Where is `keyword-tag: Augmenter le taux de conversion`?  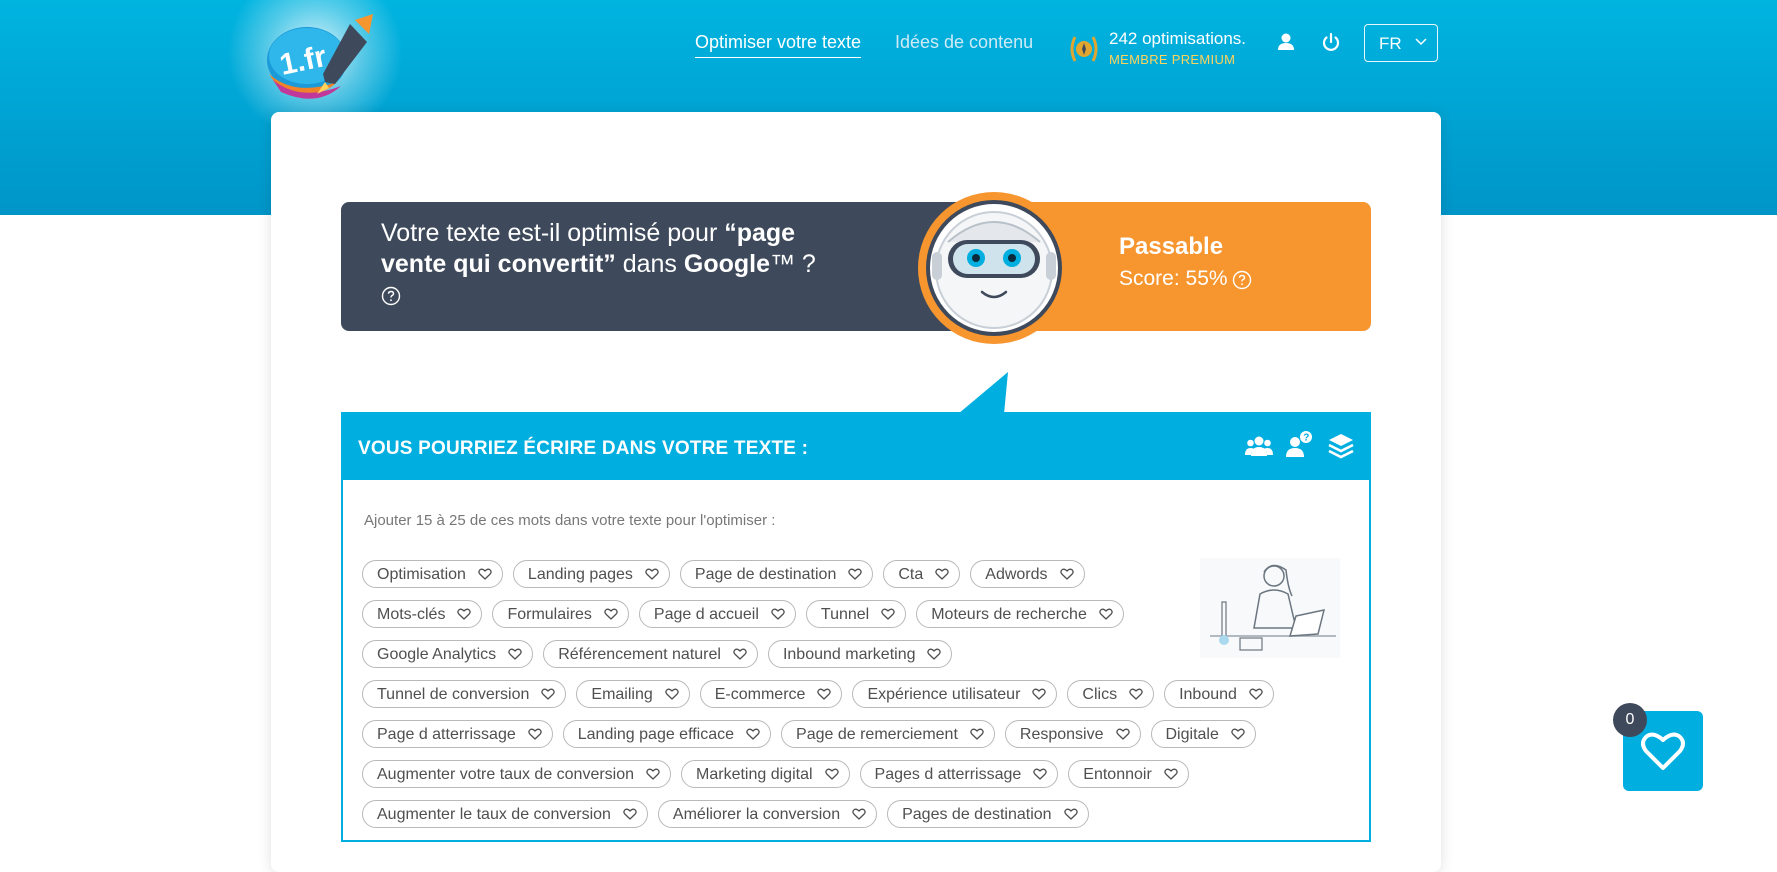 keyword-tag: Augmenter le taux de conversion is located at coordinates (505, 814).